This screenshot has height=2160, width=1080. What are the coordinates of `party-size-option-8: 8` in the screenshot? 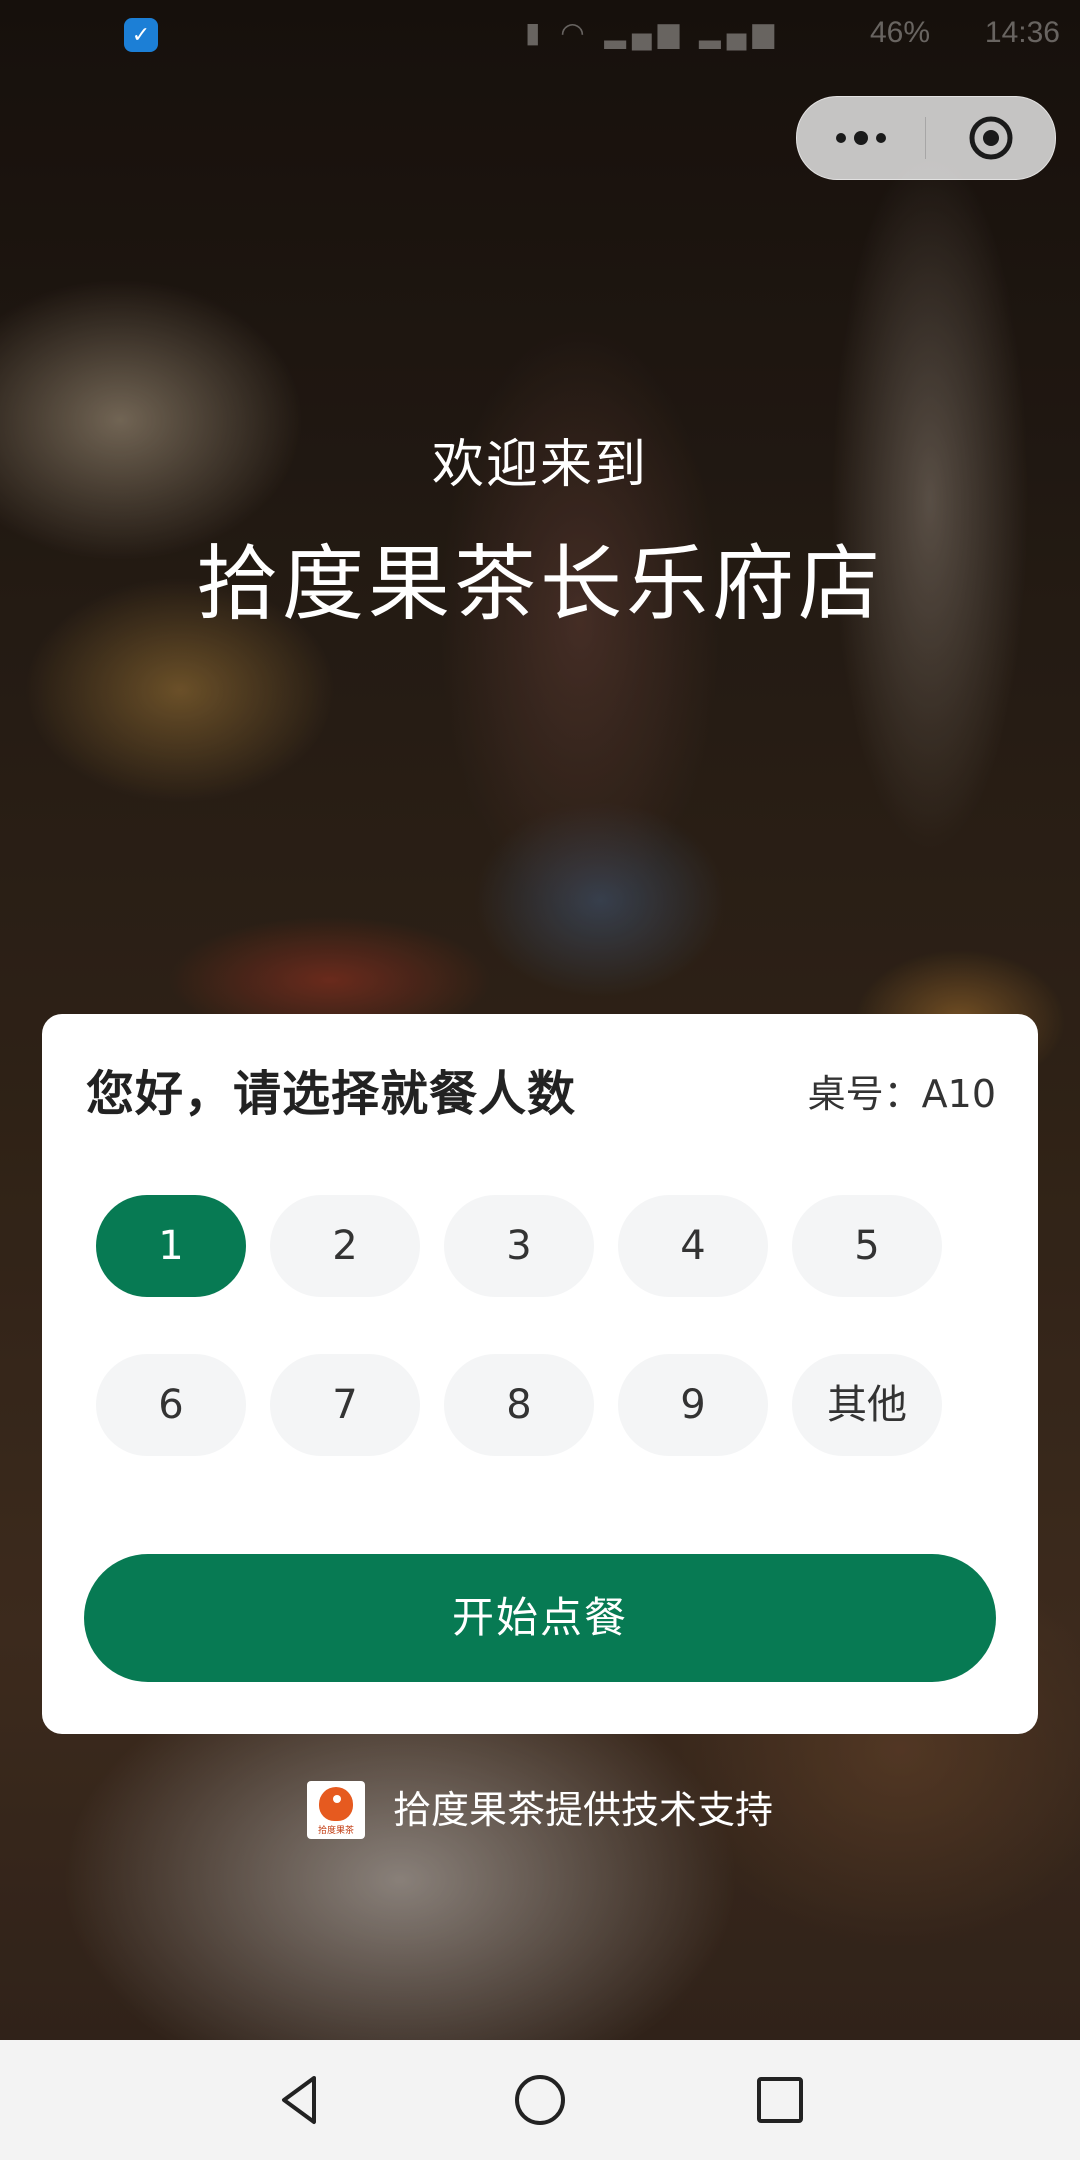 It's located at (519, 1405).